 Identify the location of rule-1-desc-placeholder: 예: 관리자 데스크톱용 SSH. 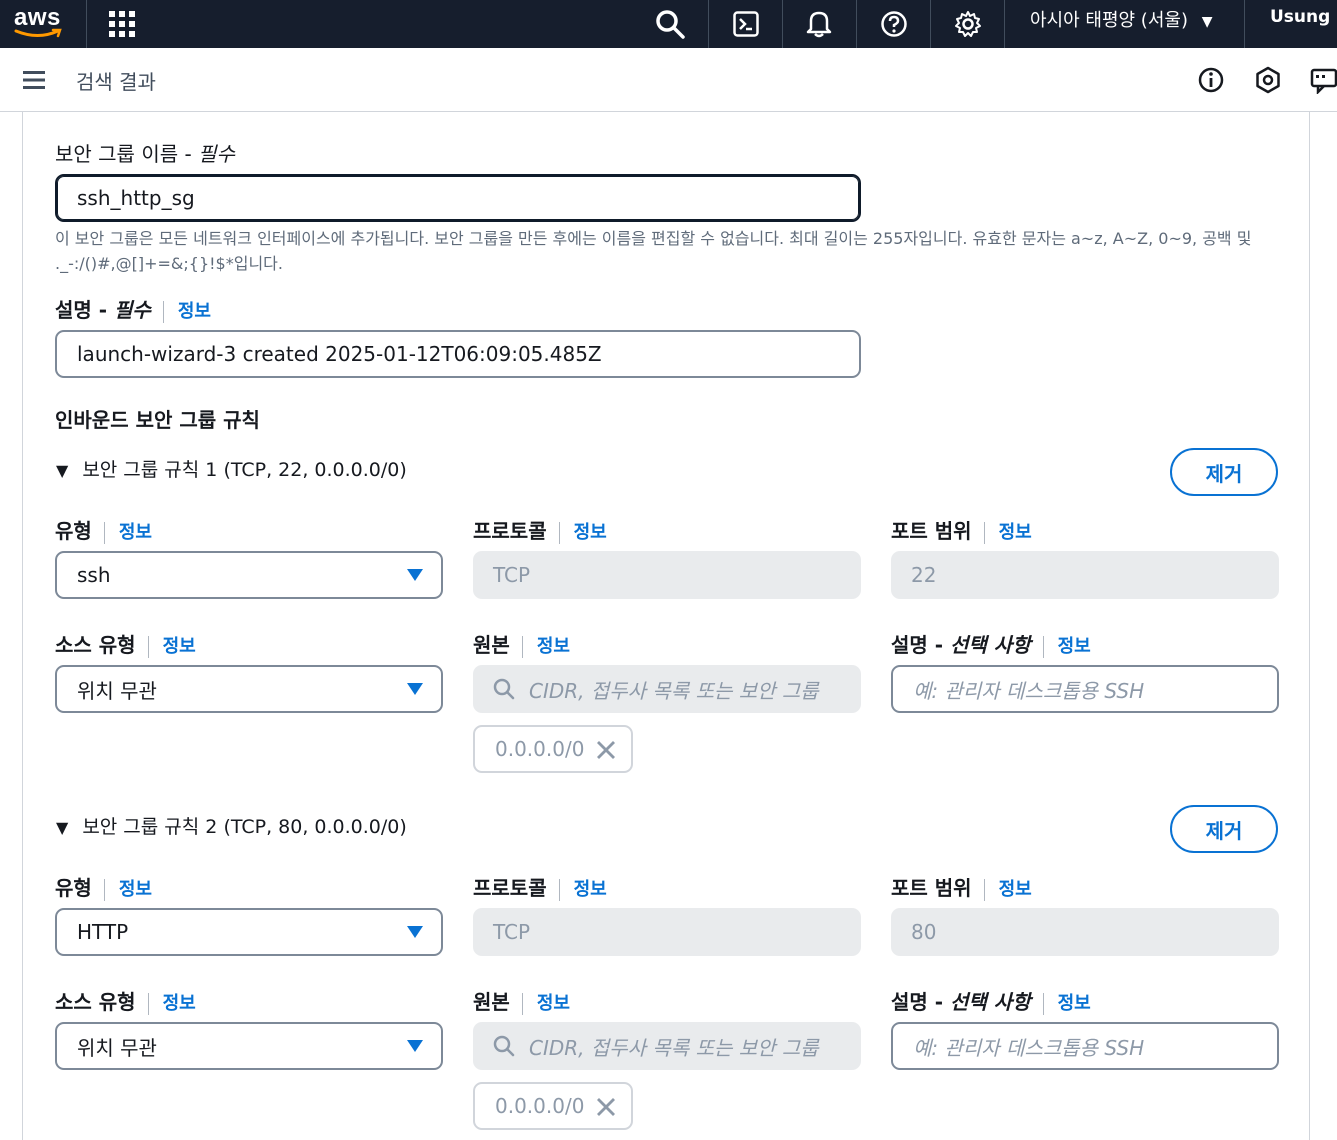
(1029, 690).